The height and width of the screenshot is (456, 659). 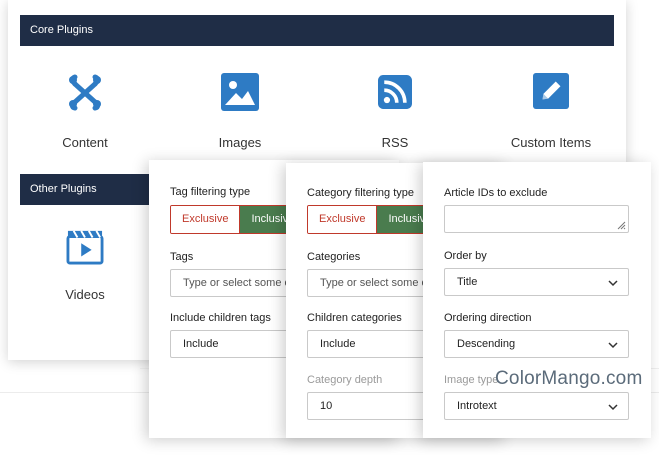 What do you see at coordinates (551, 142) in the screenshot?
I see `plugin-label: Custom Items` at bounding box center [551, 142].